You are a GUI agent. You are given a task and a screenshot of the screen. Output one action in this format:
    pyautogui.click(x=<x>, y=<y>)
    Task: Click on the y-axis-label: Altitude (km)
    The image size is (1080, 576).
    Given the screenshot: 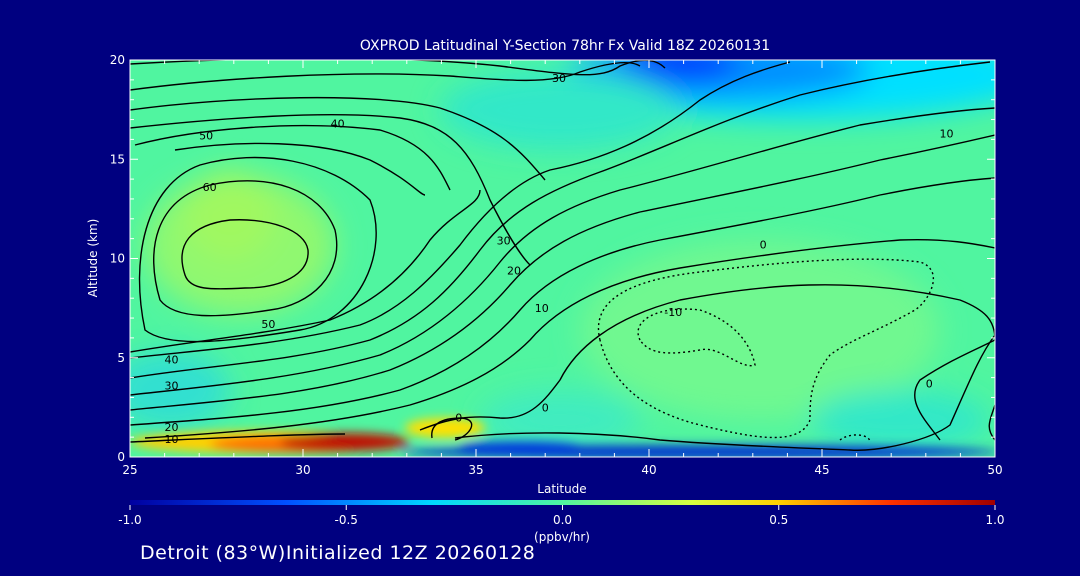 What is the action you would take?
    pyautogui.click(x=93, y=258)
    